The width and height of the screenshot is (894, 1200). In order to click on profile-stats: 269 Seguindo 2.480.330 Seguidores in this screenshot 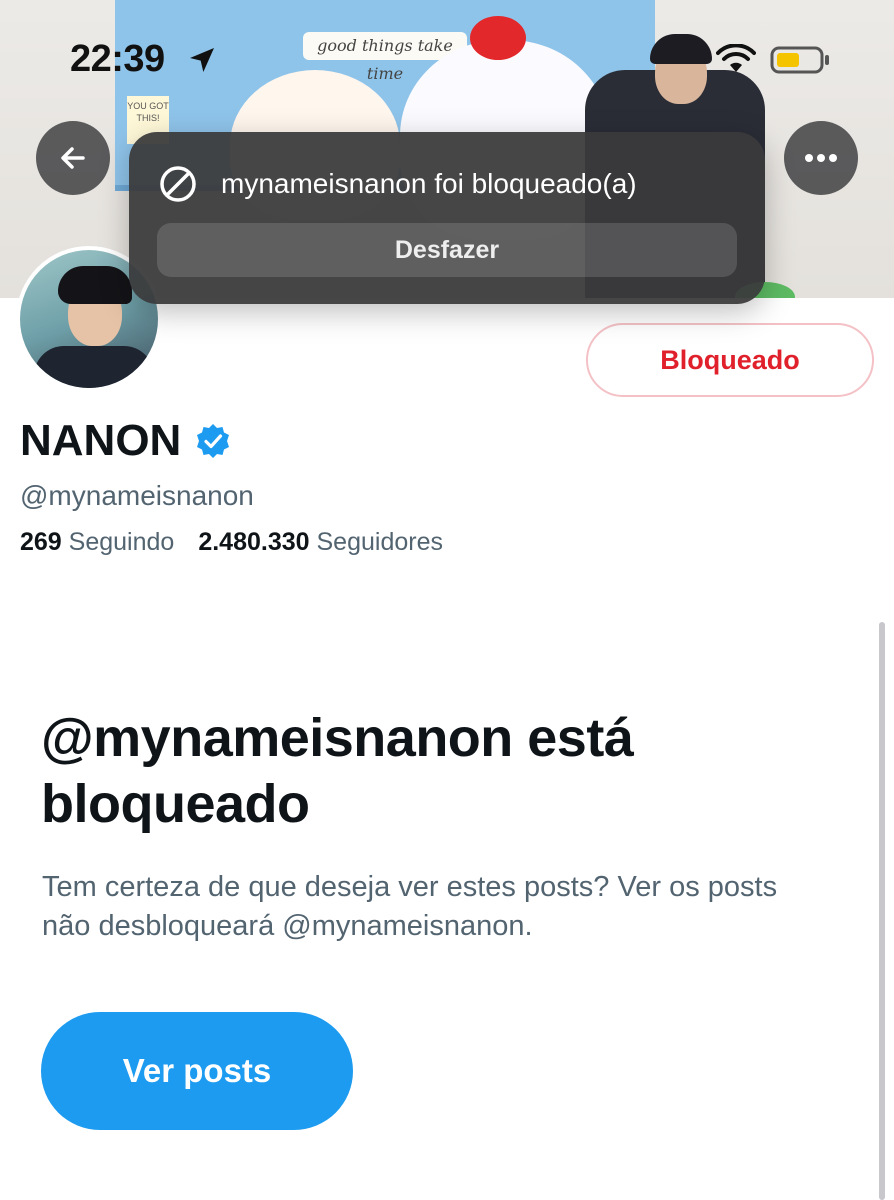, I will do `click(231, 542)`.